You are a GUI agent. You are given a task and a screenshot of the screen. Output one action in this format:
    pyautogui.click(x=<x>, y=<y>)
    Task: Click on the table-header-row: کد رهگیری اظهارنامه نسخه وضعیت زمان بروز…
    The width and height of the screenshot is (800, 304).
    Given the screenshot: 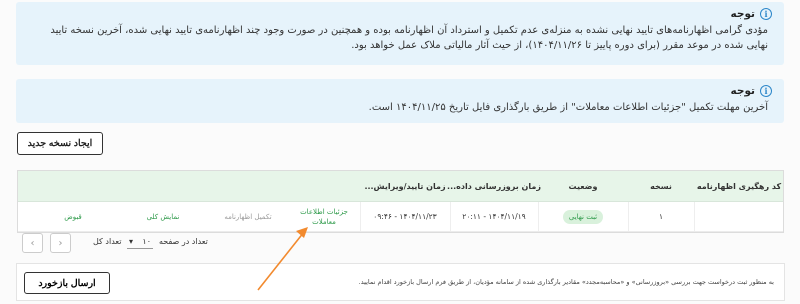 What is the action you would take?
    pyautogui.click(x=400, y=186)
    